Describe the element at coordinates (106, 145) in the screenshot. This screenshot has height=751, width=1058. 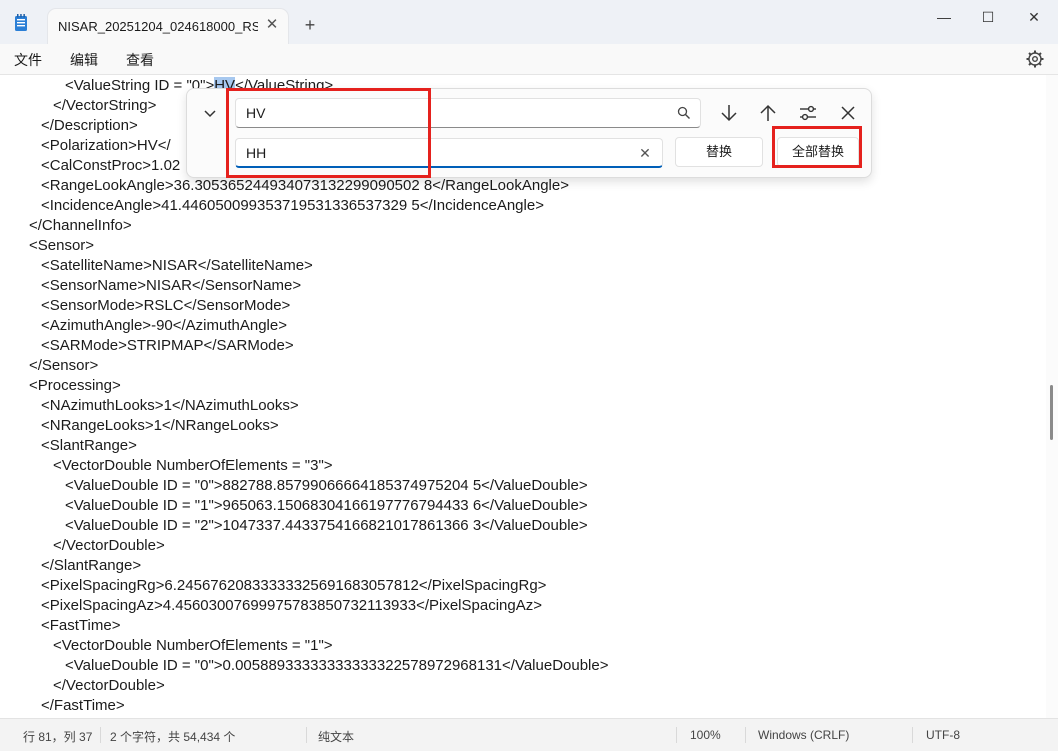
I see `editor-line: <Polarization>HV</` at that location.